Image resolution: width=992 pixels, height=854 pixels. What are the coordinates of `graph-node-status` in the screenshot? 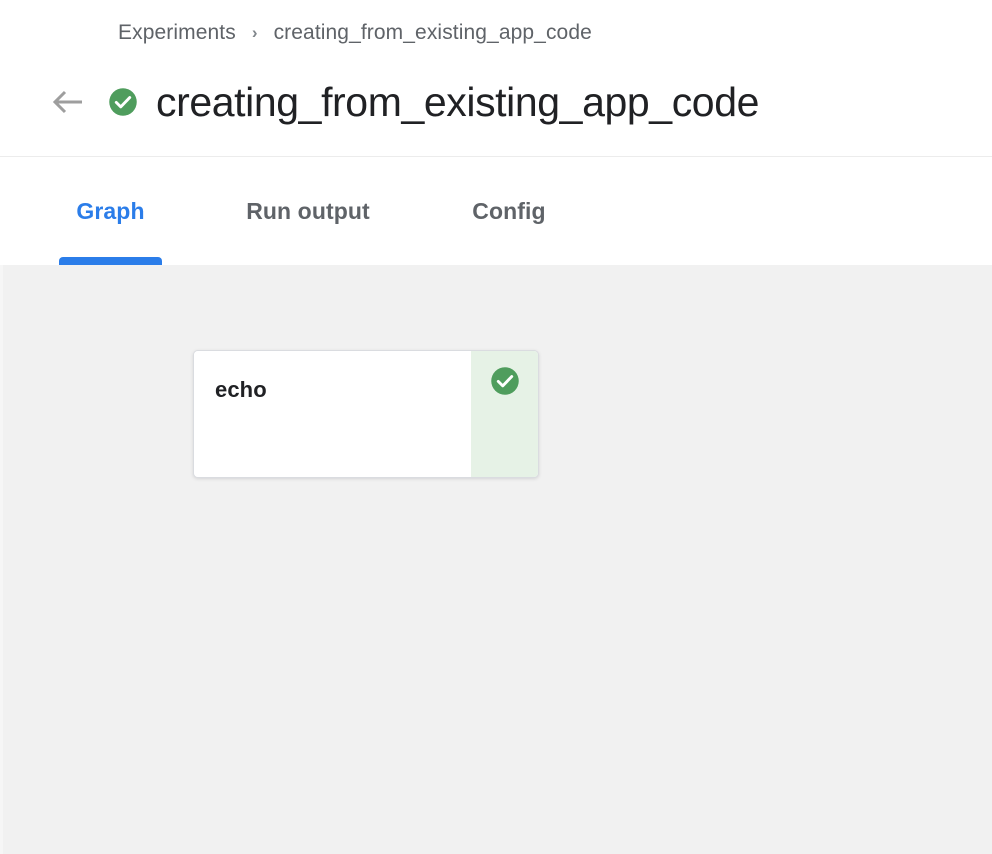 It's located at (504, 414).